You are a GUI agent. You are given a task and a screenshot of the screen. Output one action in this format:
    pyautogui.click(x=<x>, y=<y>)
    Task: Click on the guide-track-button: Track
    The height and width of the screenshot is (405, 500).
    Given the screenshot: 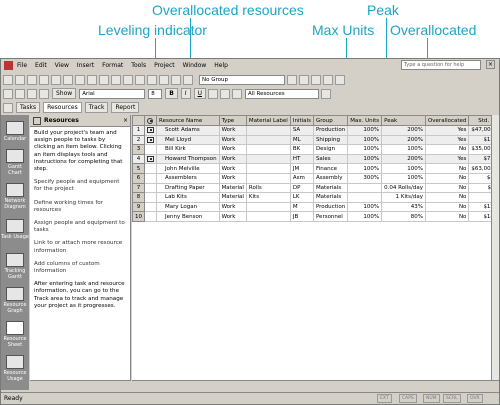 What is the action you would take?
    pyautogui.click(x=96, y=107)
    